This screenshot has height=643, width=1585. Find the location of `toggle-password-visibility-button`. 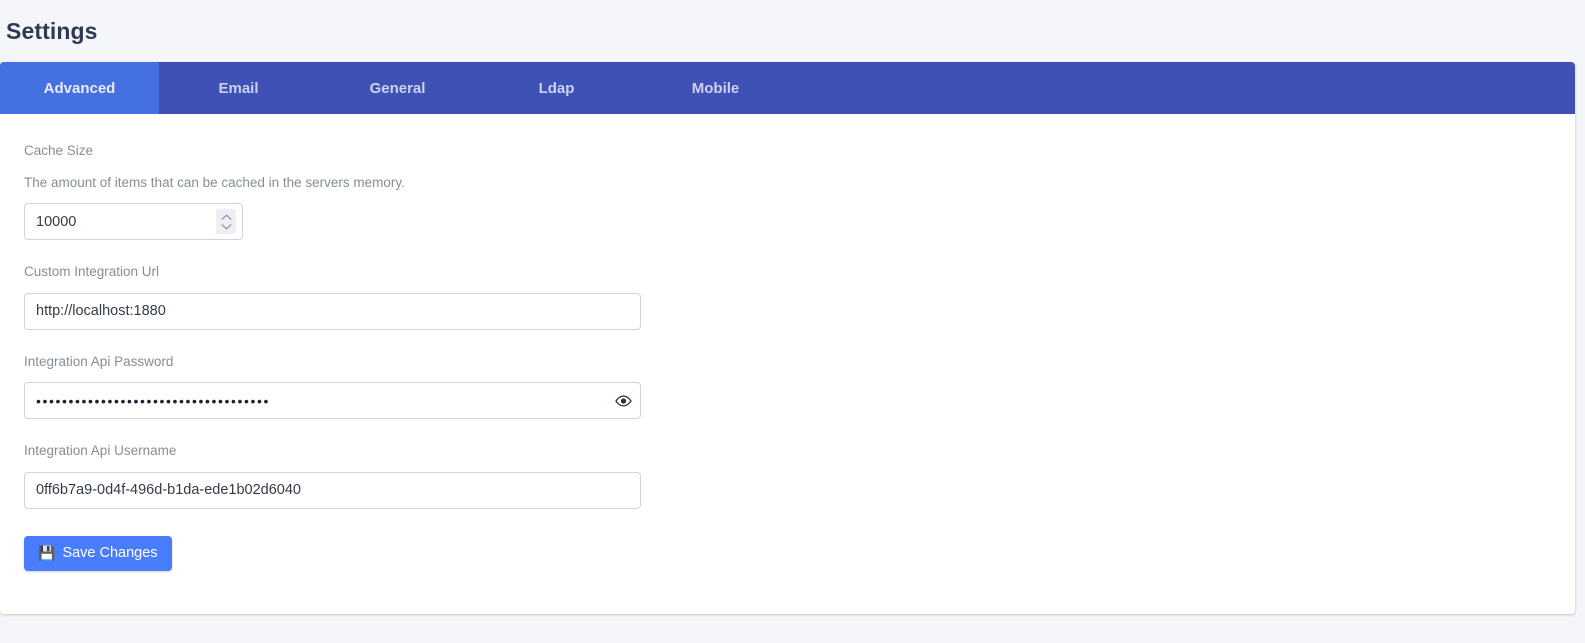

toggle-password-visibility-button is located at coordinates (623, 400).